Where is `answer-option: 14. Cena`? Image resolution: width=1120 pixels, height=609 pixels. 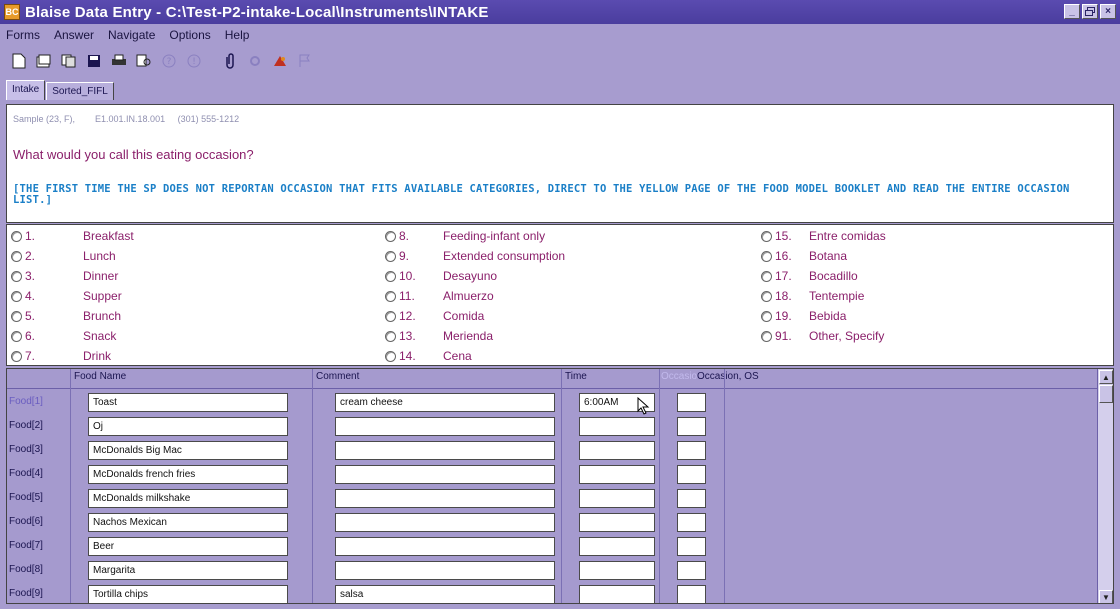
answer-option: 14. Cena is located at coordinates (428, 356).